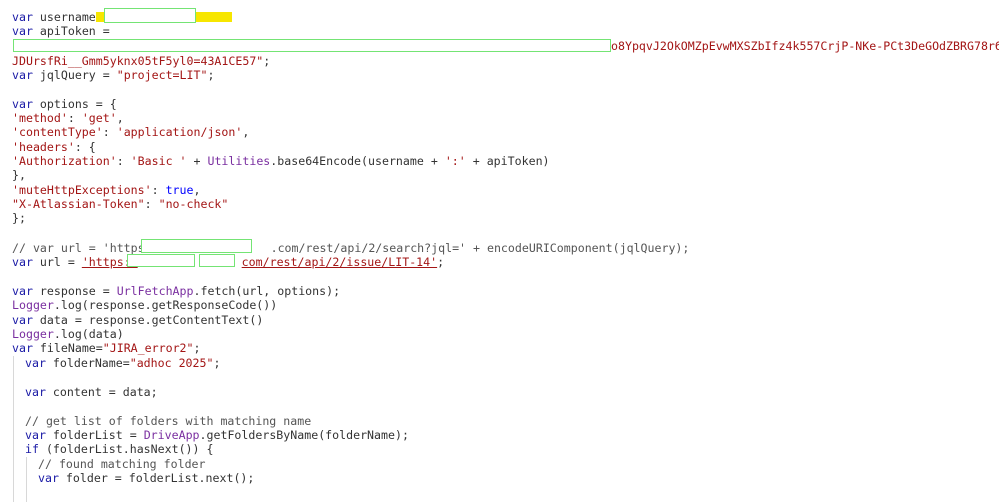  I want to click on key-string: 'contentType', so click(57, 132).